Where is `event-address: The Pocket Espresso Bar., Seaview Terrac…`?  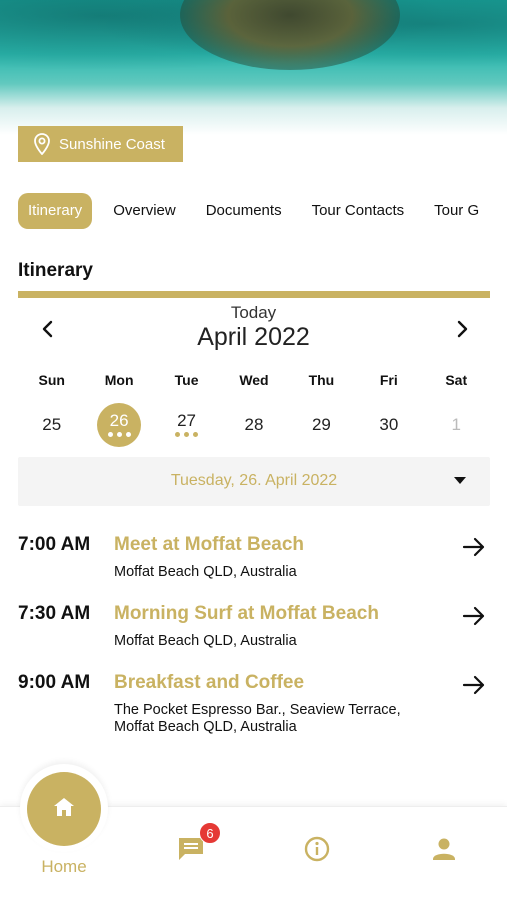 event-address: The Pocket Espresso Bar., Seaview Terrac… is located at coordinates (257, 718).